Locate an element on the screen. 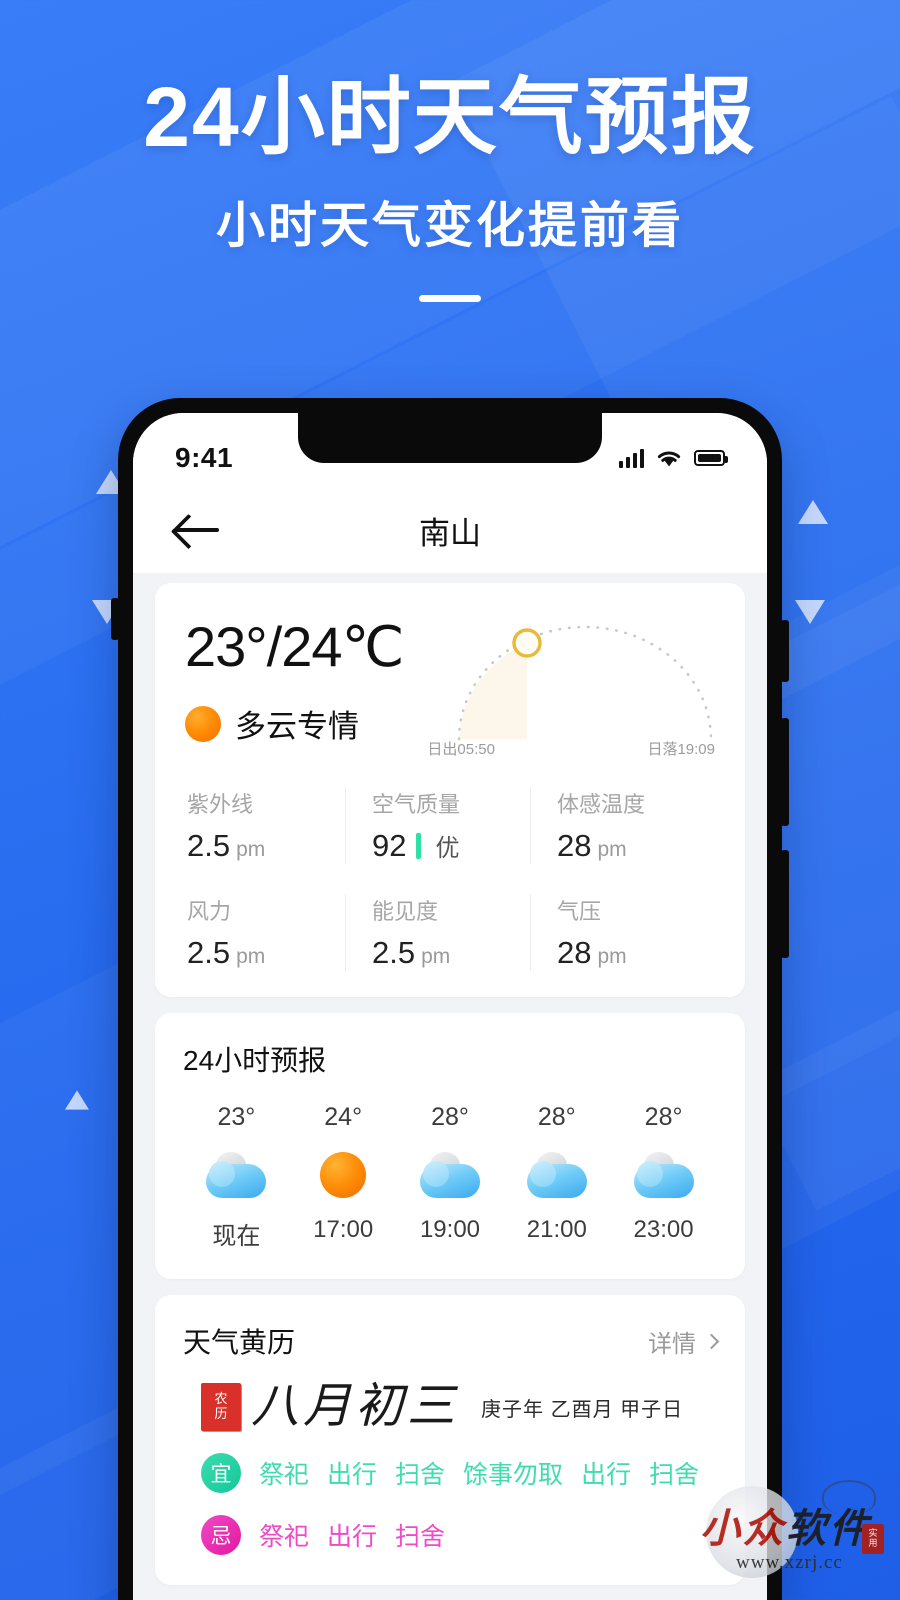 The image size is (900, 1600). ji-tag-list: 祭祀 出行 扫舍 is located at coordinates (352, 1535).